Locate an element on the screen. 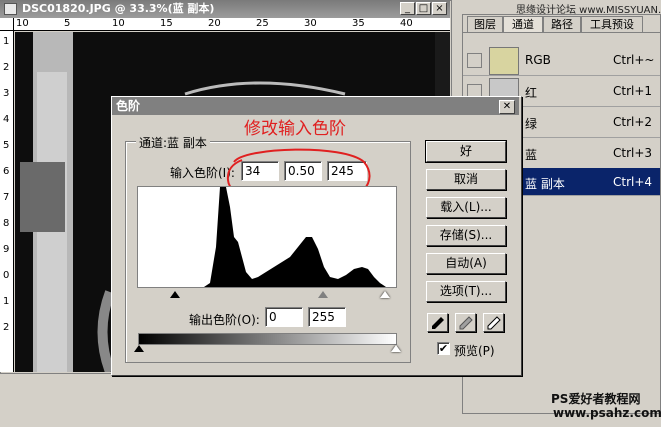 The height and width of the screenshot is (427, 661). tab-layers: 图层 is located at coordinates (485, 24).